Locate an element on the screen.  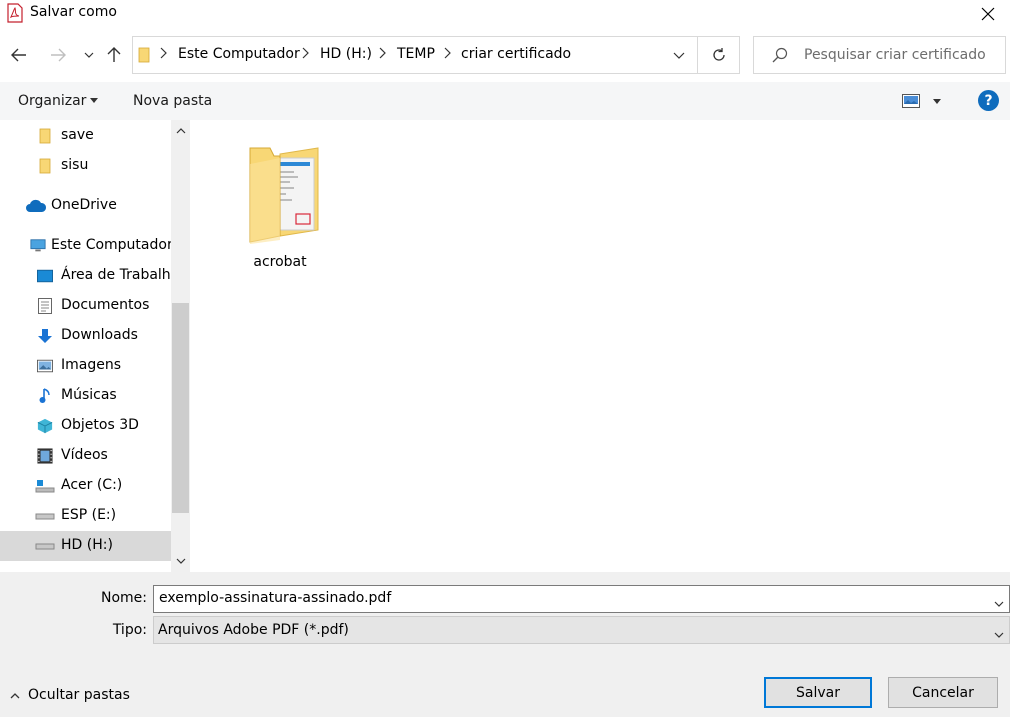
file-item: acrobat is located at coordinates (280, 210).